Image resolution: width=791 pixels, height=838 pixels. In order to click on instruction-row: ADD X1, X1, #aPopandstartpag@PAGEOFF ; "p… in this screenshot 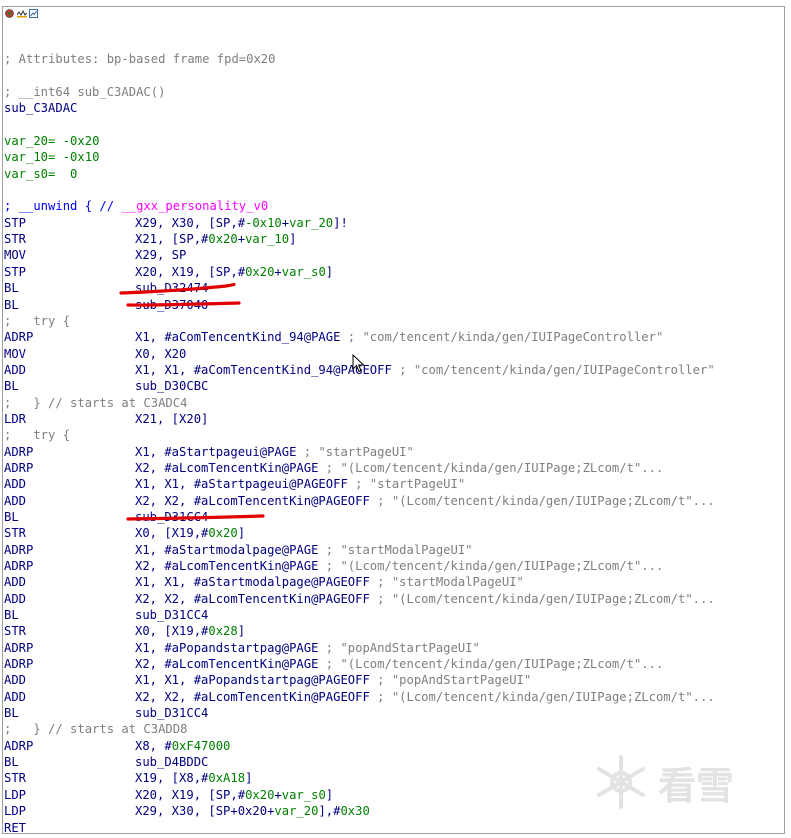, I will do `click(397, 680)`.